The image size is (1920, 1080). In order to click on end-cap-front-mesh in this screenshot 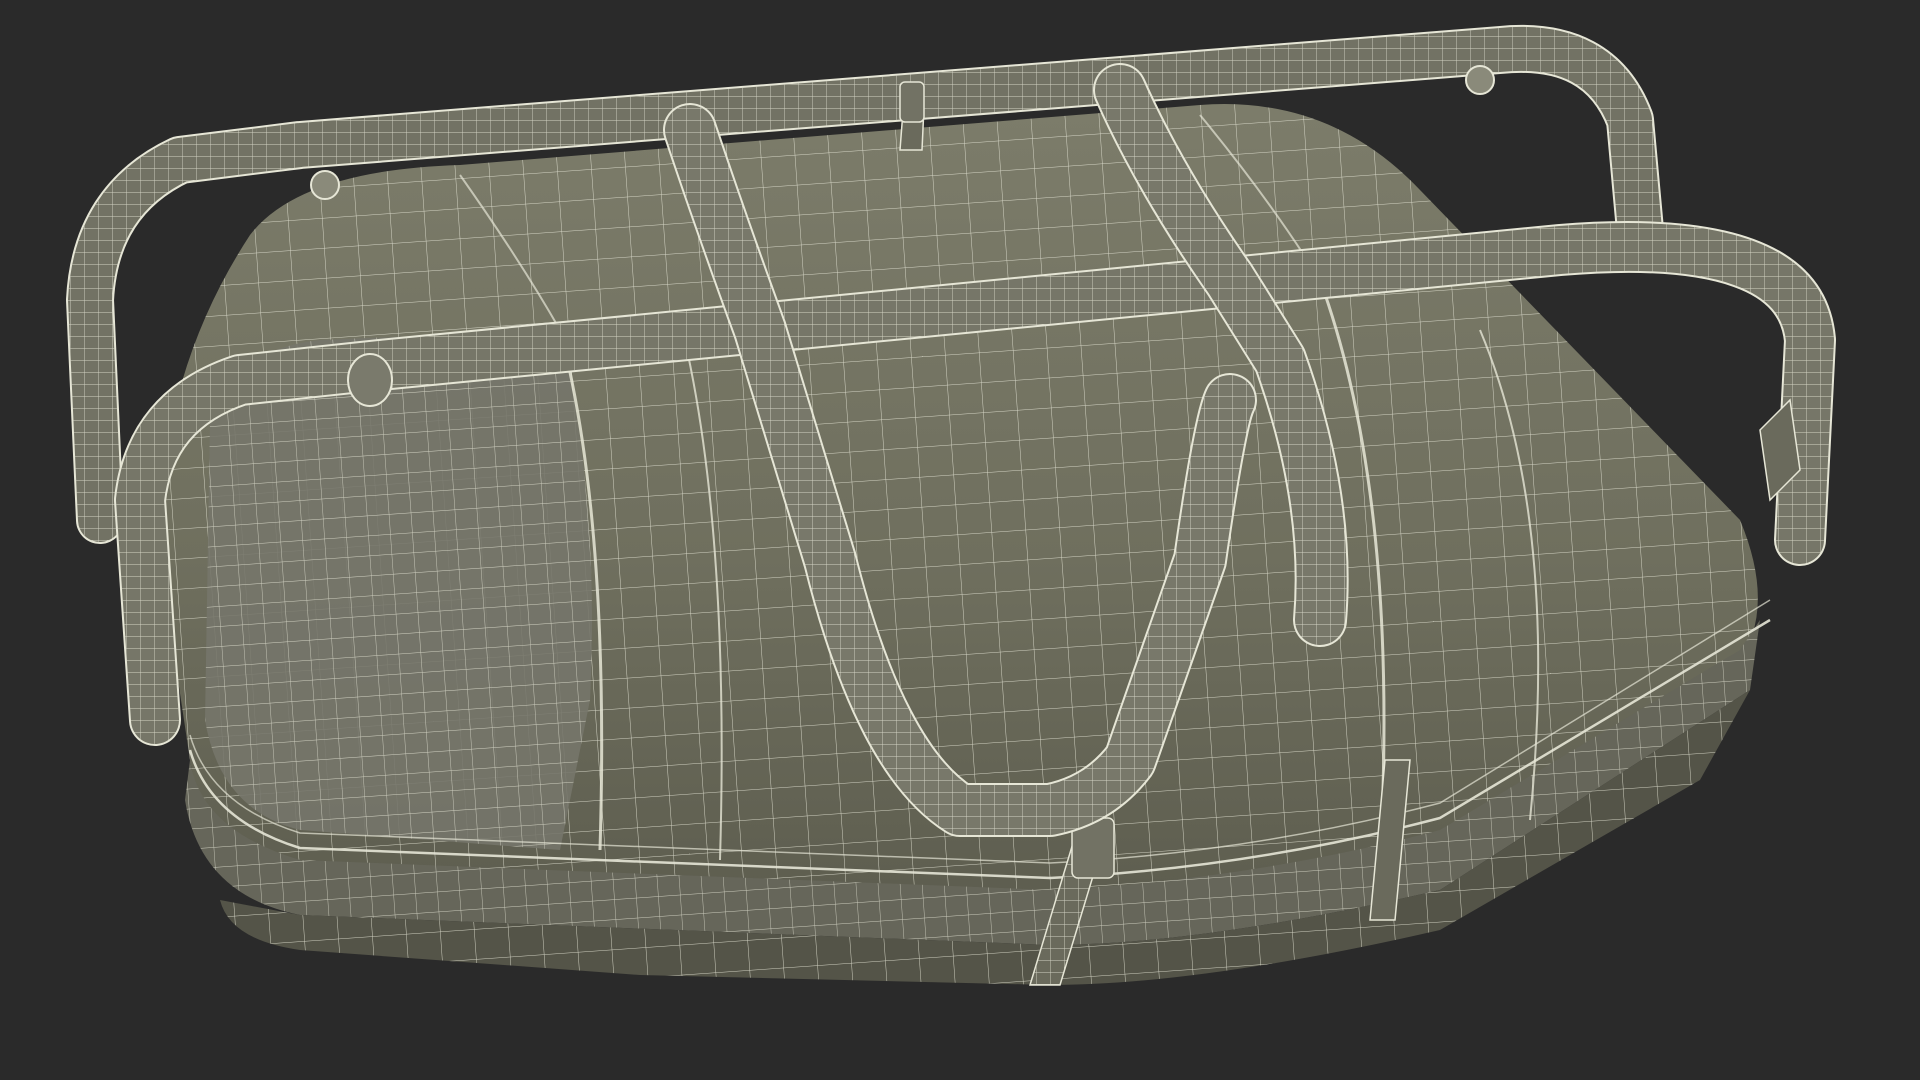, I will do `click(398, 590)`.